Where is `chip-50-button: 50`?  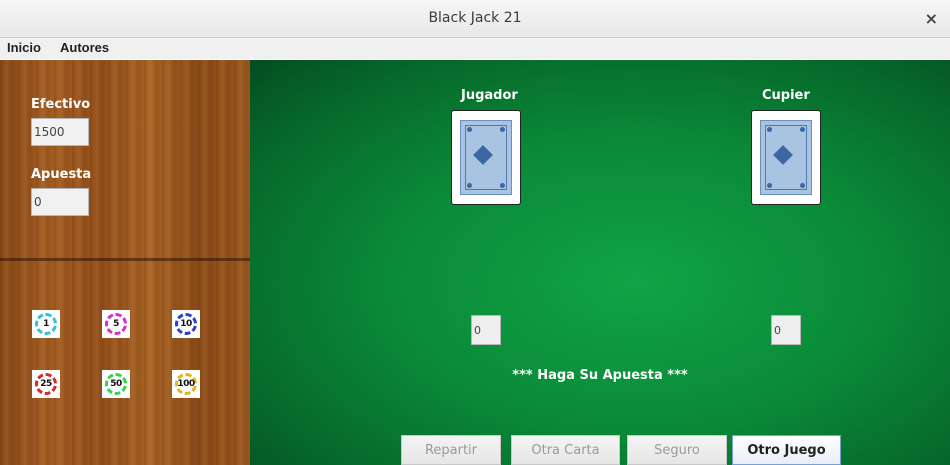 chip-50-button: 50 is located at coordinates (116, 384).